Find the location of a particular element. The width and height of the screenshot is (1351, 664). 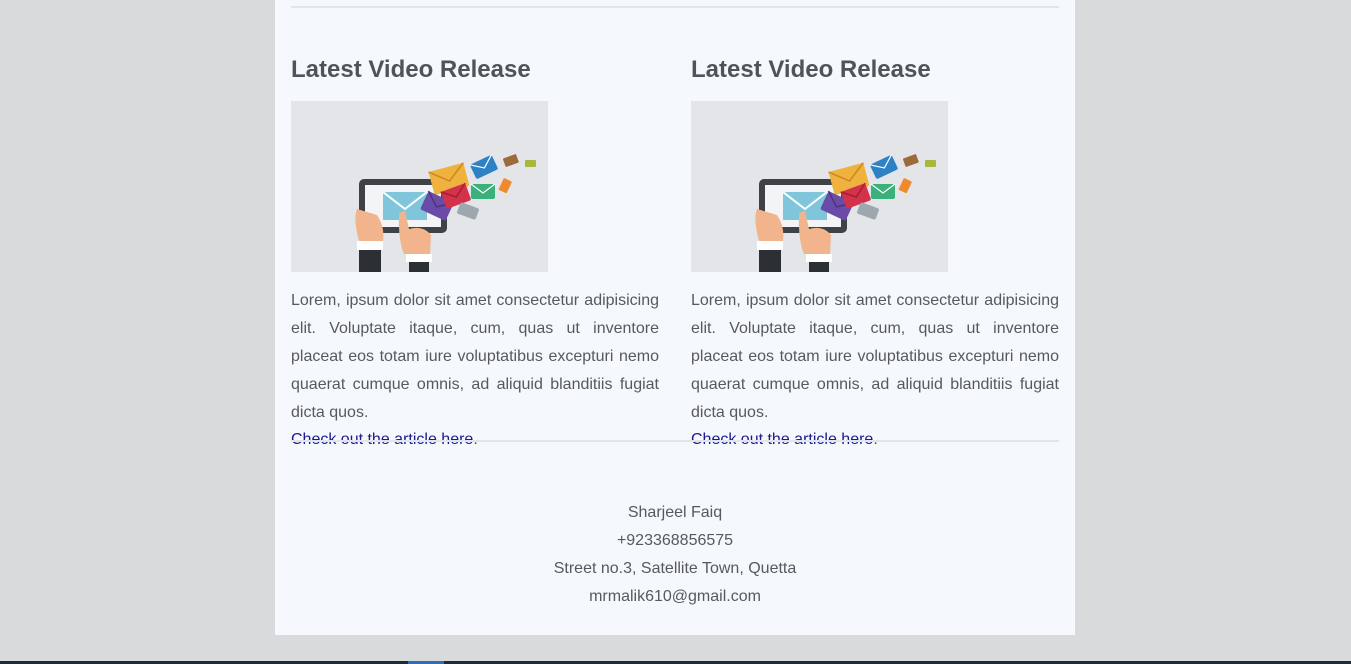

footer-address: Street no.3, Satellite Town, Quetta is located at coordinates (675, 568).